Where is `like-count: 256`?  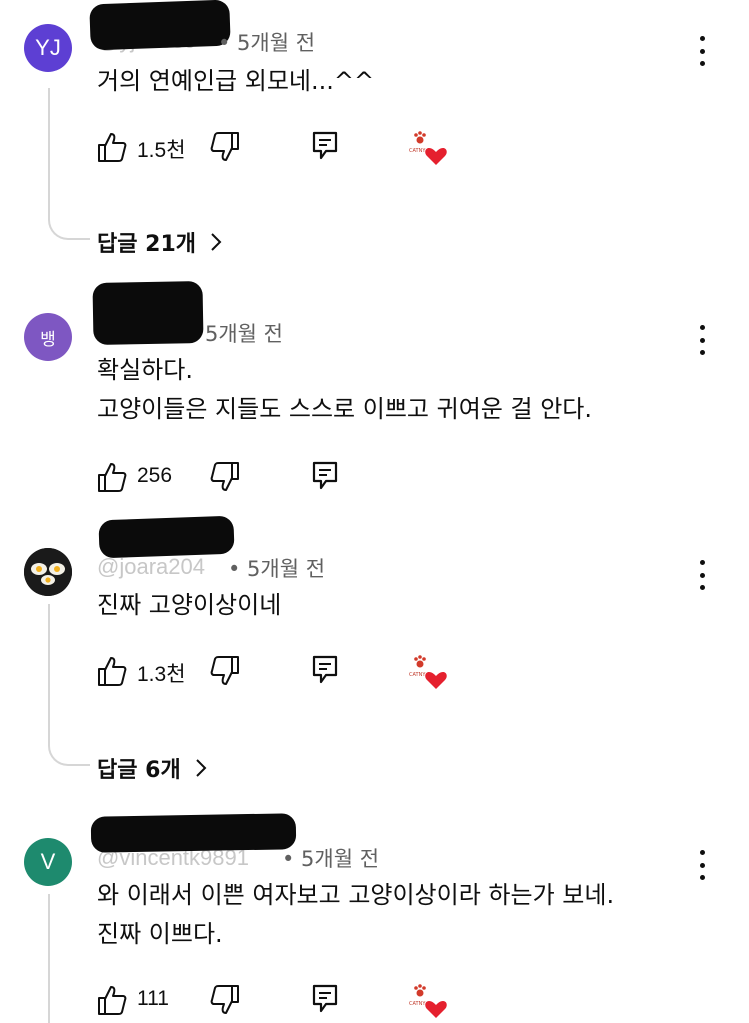
like-count: 256 is located at coordinates (155, 475).